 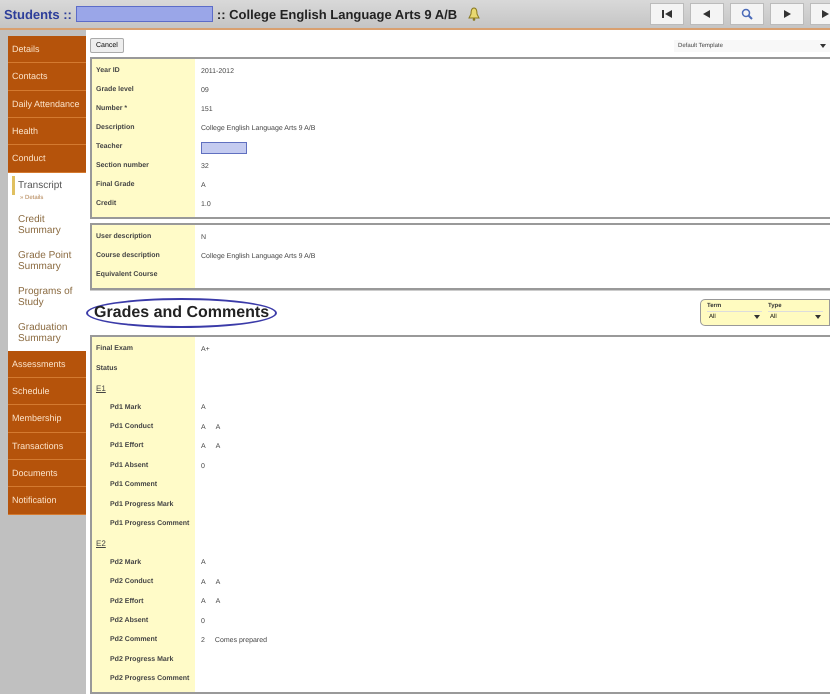 I want to click on breadcrumb-link: Students ::, so click(x=38, y=14).